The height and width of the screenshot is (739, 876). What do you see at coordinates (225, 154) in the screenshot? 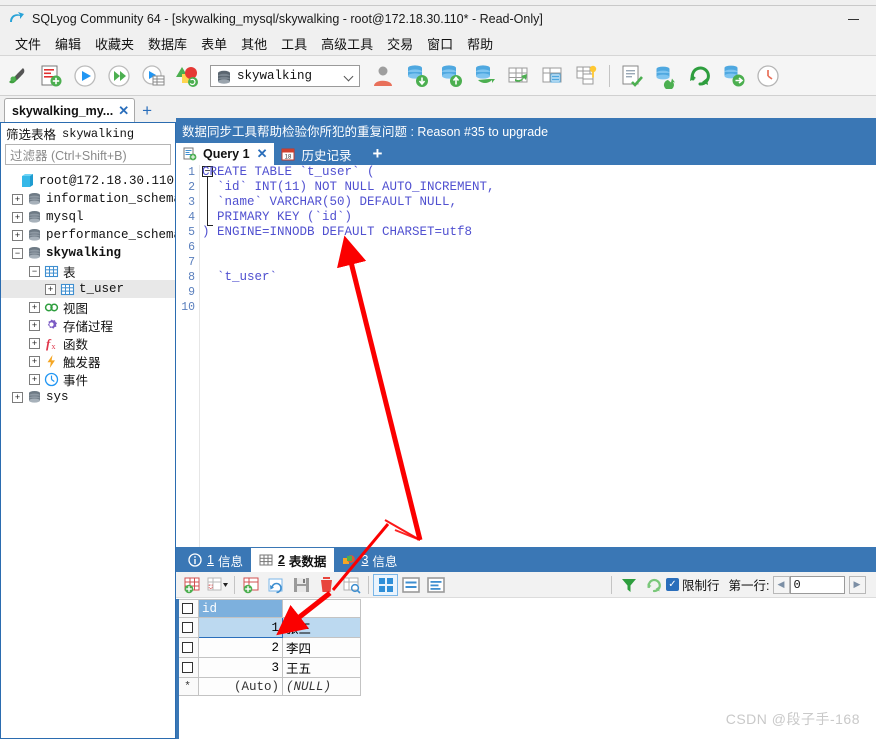
I see `tab-query-1: Query 1 ✕` at bounding box center [225, 154].